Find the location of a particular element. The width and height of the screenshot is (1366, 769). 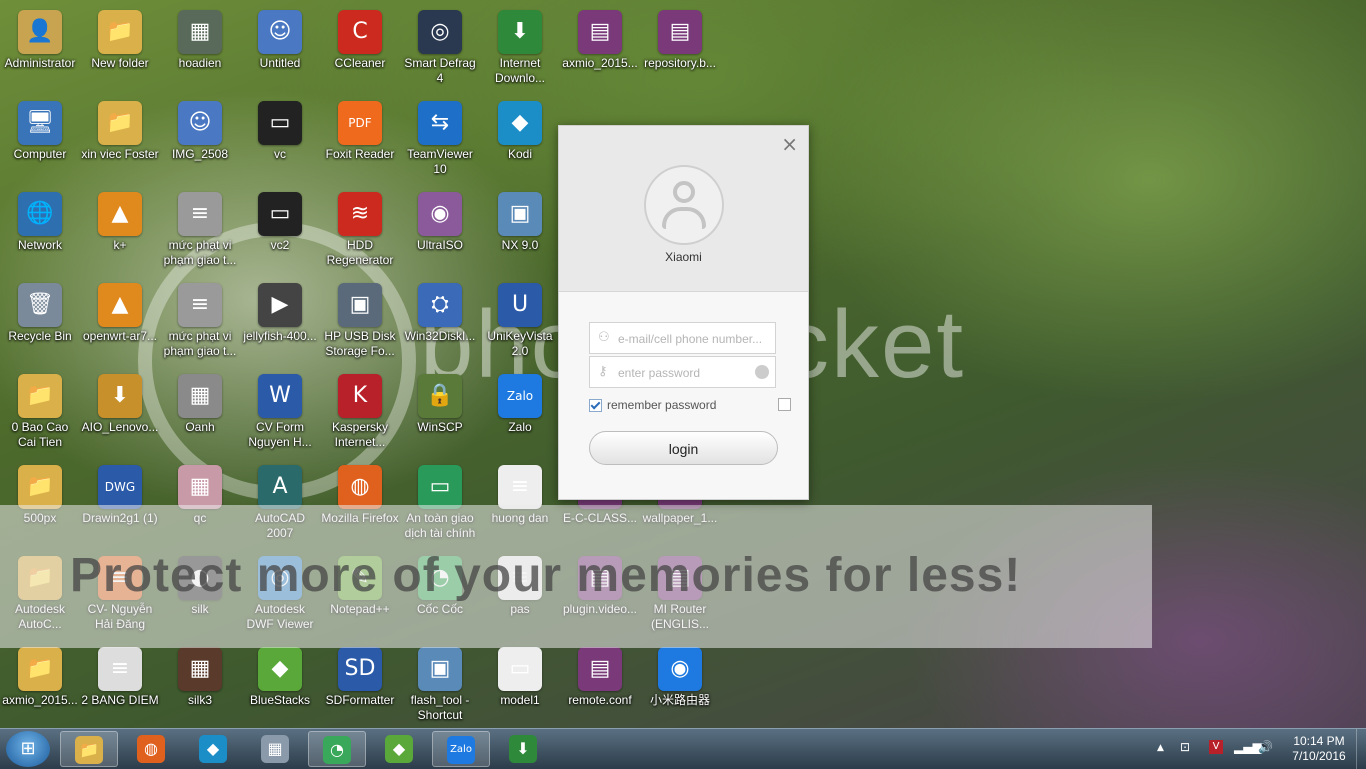

desktop-icon: U UniKeyVista 2.0 is located at coordinates (520, 321).